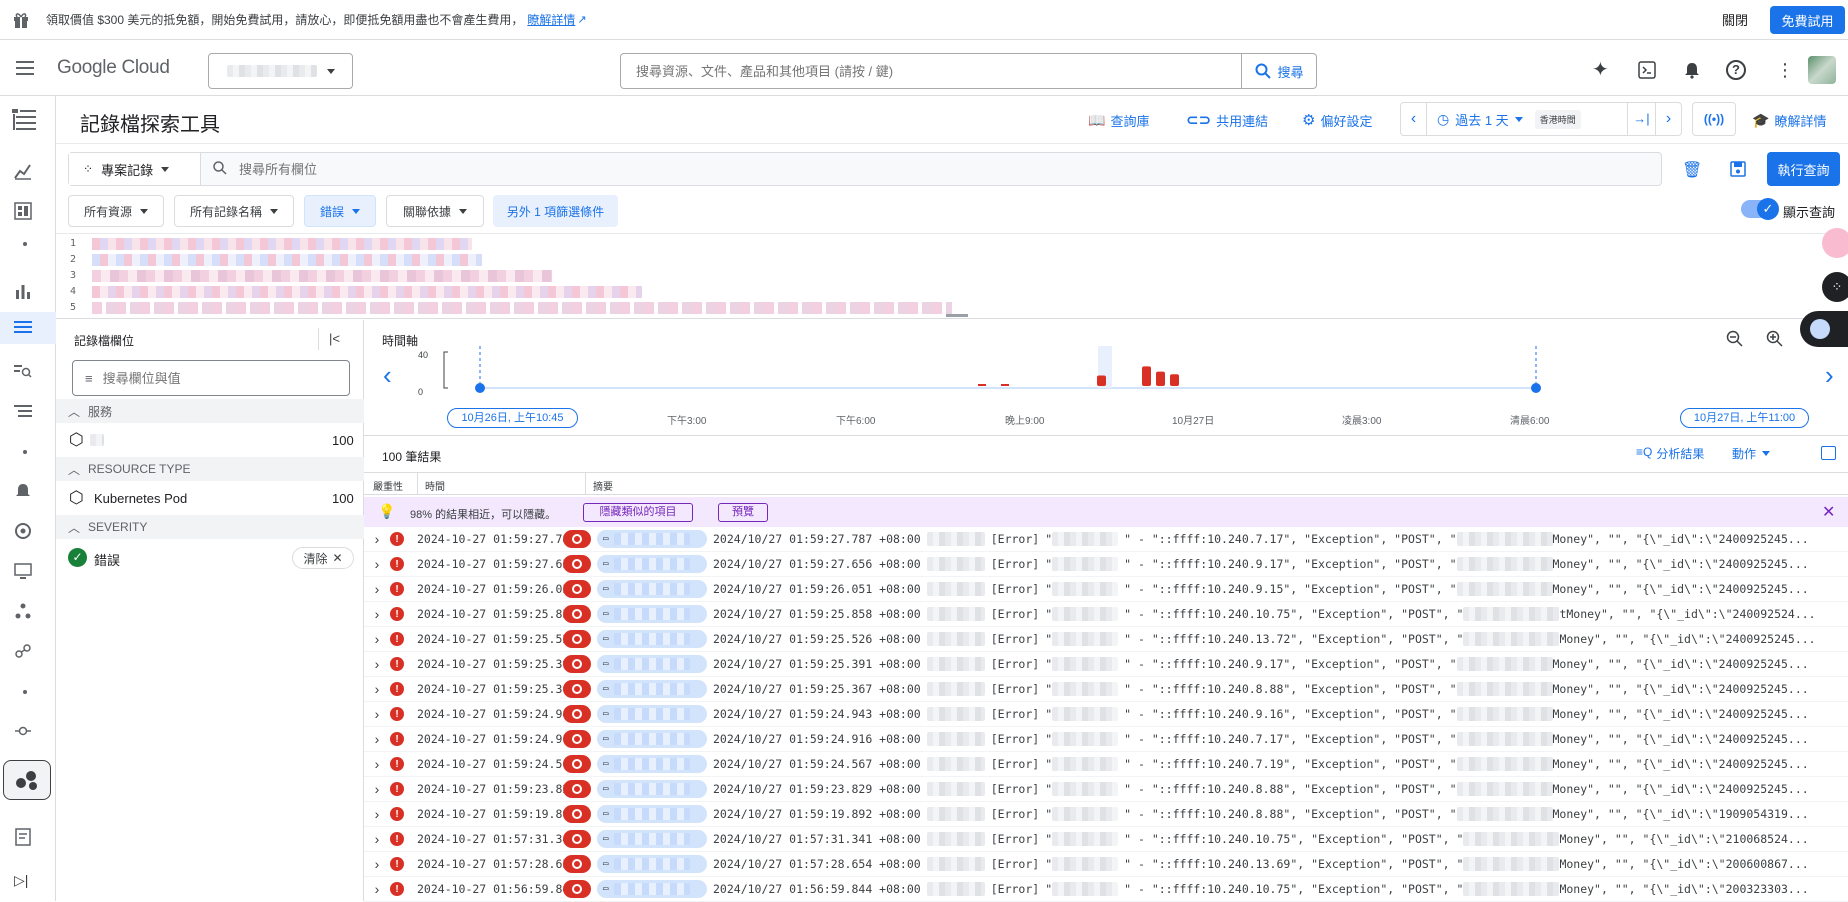 This screenshot has width=1848, height=902. What do you see at coordinates (210, 558) in the screenshot?
I see `field-value-severity: ✓ 錯誤 清除 ✕` at bounding box center [210, 558].